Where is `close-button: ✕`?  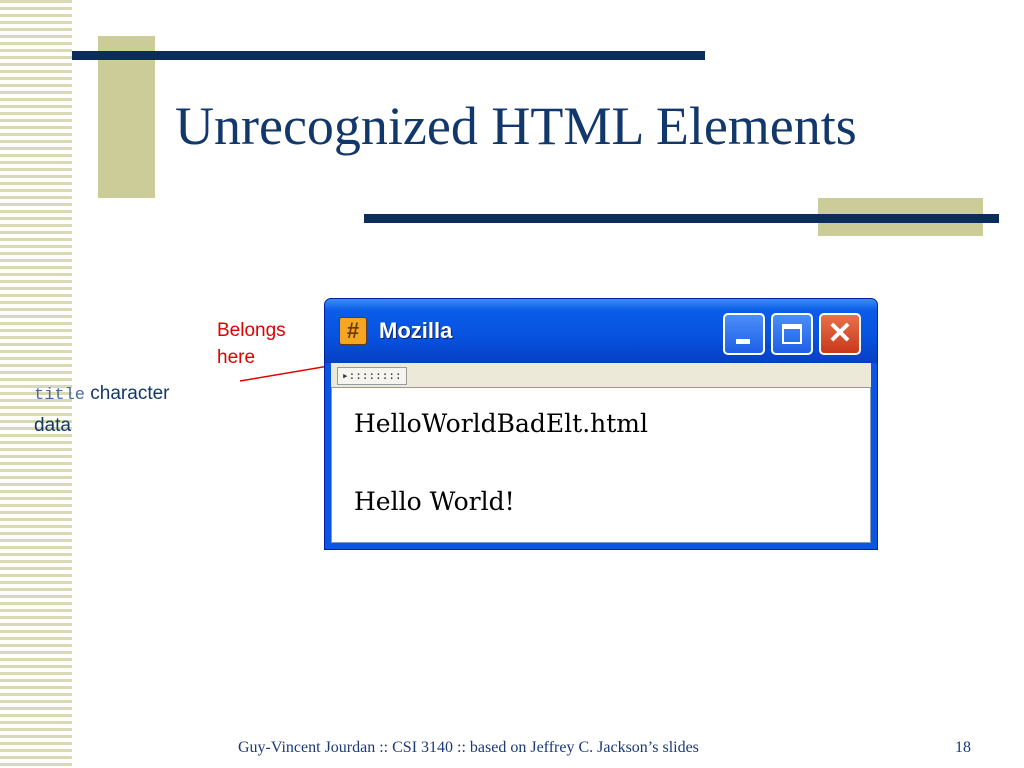 close-button: ✕ is located at coordinates (840, 334).